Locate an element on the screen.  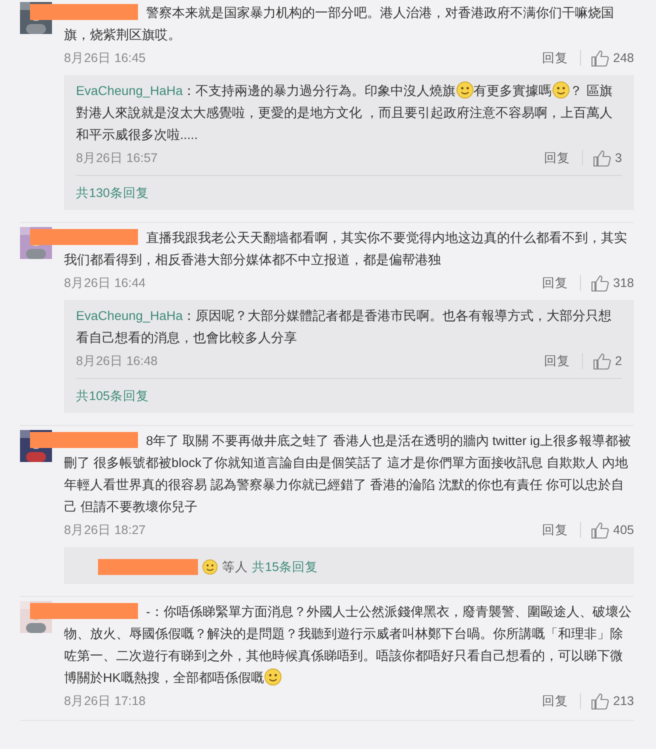
like-count: 405 is located at coordinates (623, 530).